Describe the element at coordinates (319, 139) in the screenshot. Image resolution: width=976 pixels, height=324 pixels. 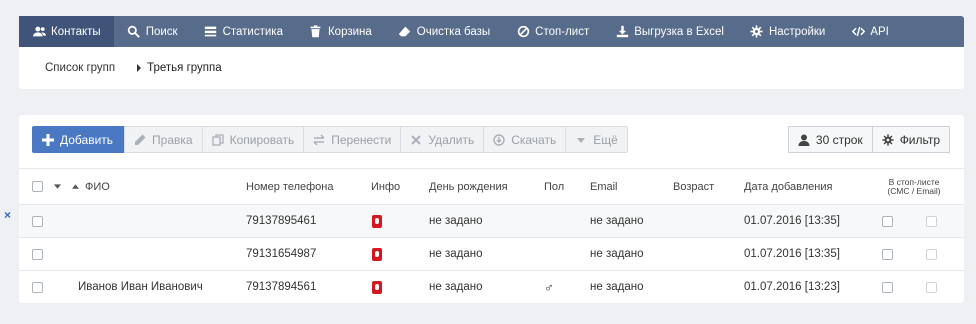
I see `exchange-icon` at that location.